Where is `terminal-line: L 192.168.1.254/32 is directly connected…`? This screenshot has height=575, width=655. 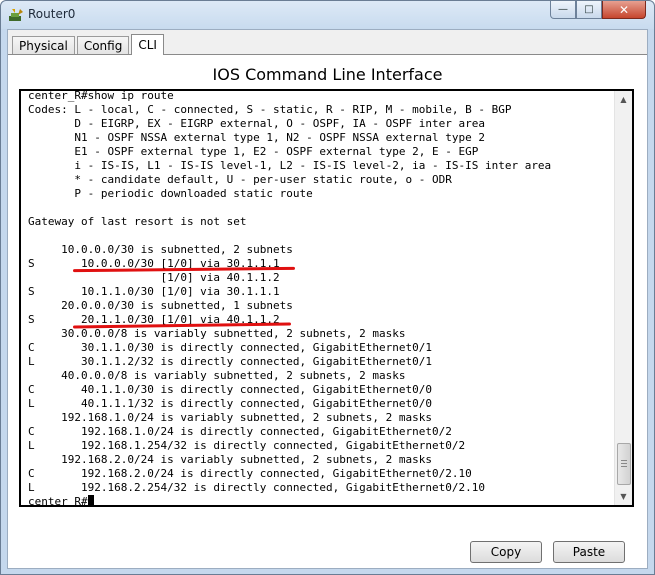
terminal-line: L 192.168.1.254/32 is directly connected… is located at coordinates (247, 445).